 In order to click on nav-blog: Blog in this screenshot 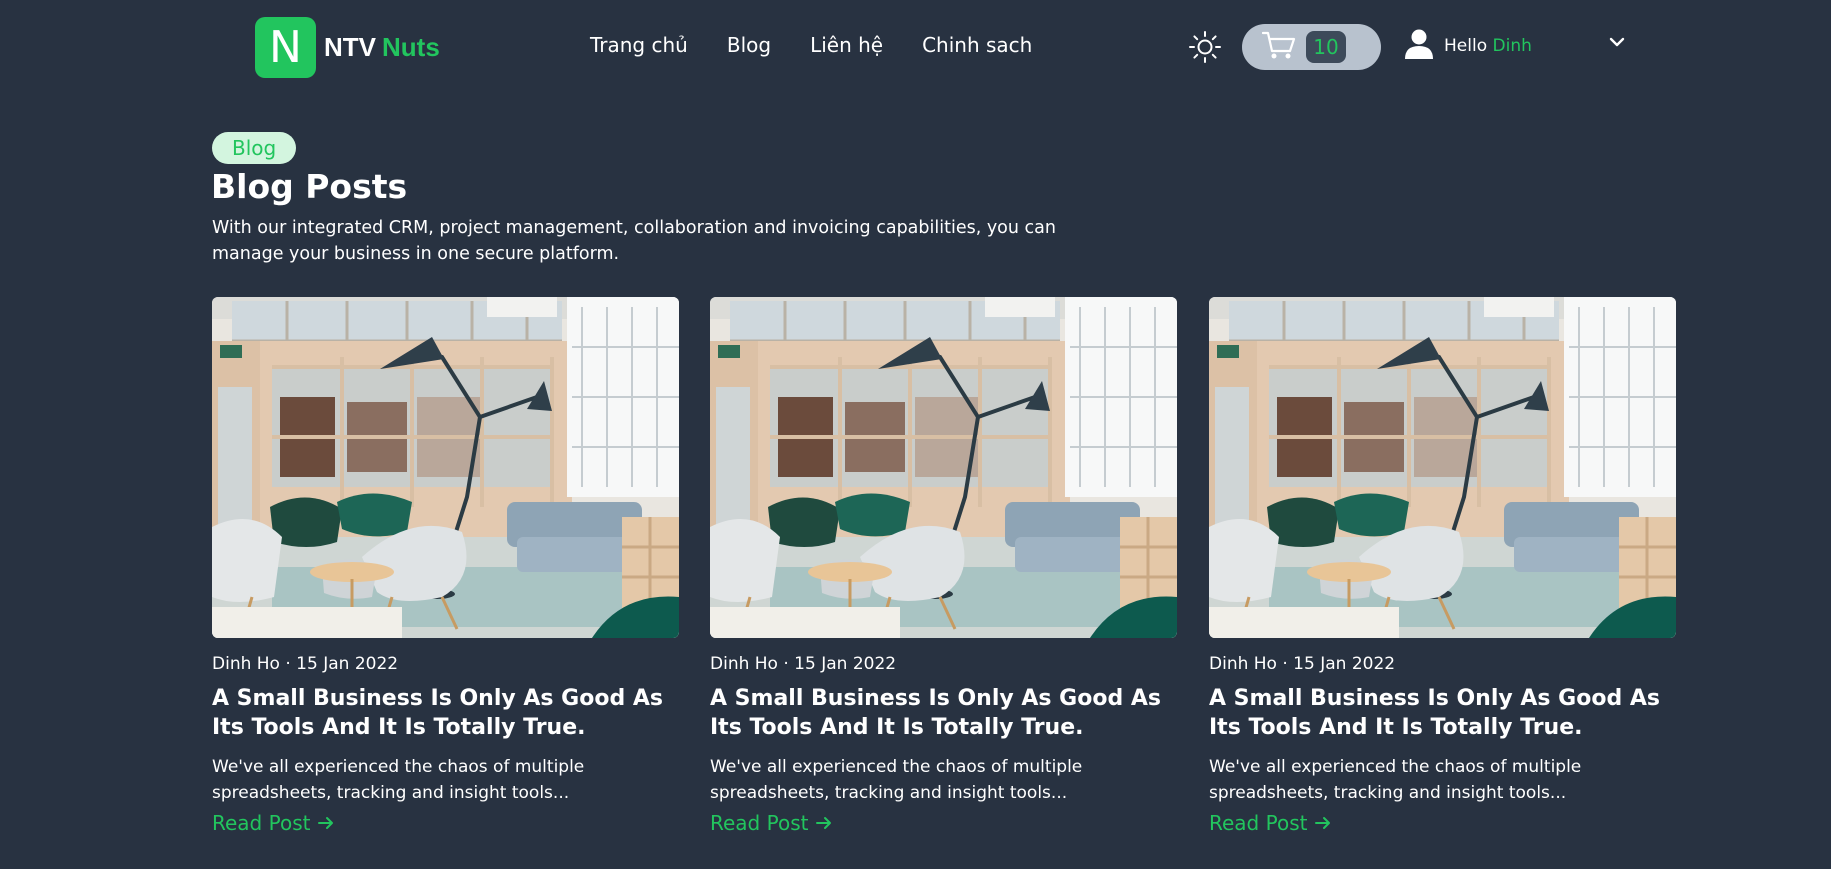, I will do `click(749, 45)`.